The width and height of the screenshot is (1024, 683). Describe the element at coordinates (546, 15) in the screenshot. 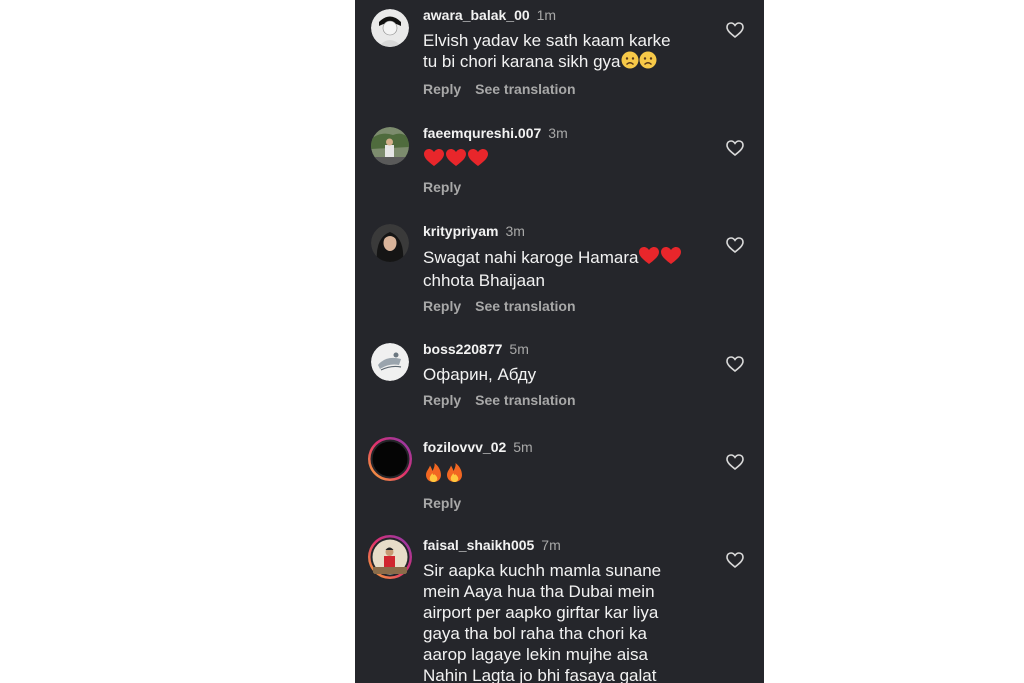

I see `timestamp: 1m` at that location.